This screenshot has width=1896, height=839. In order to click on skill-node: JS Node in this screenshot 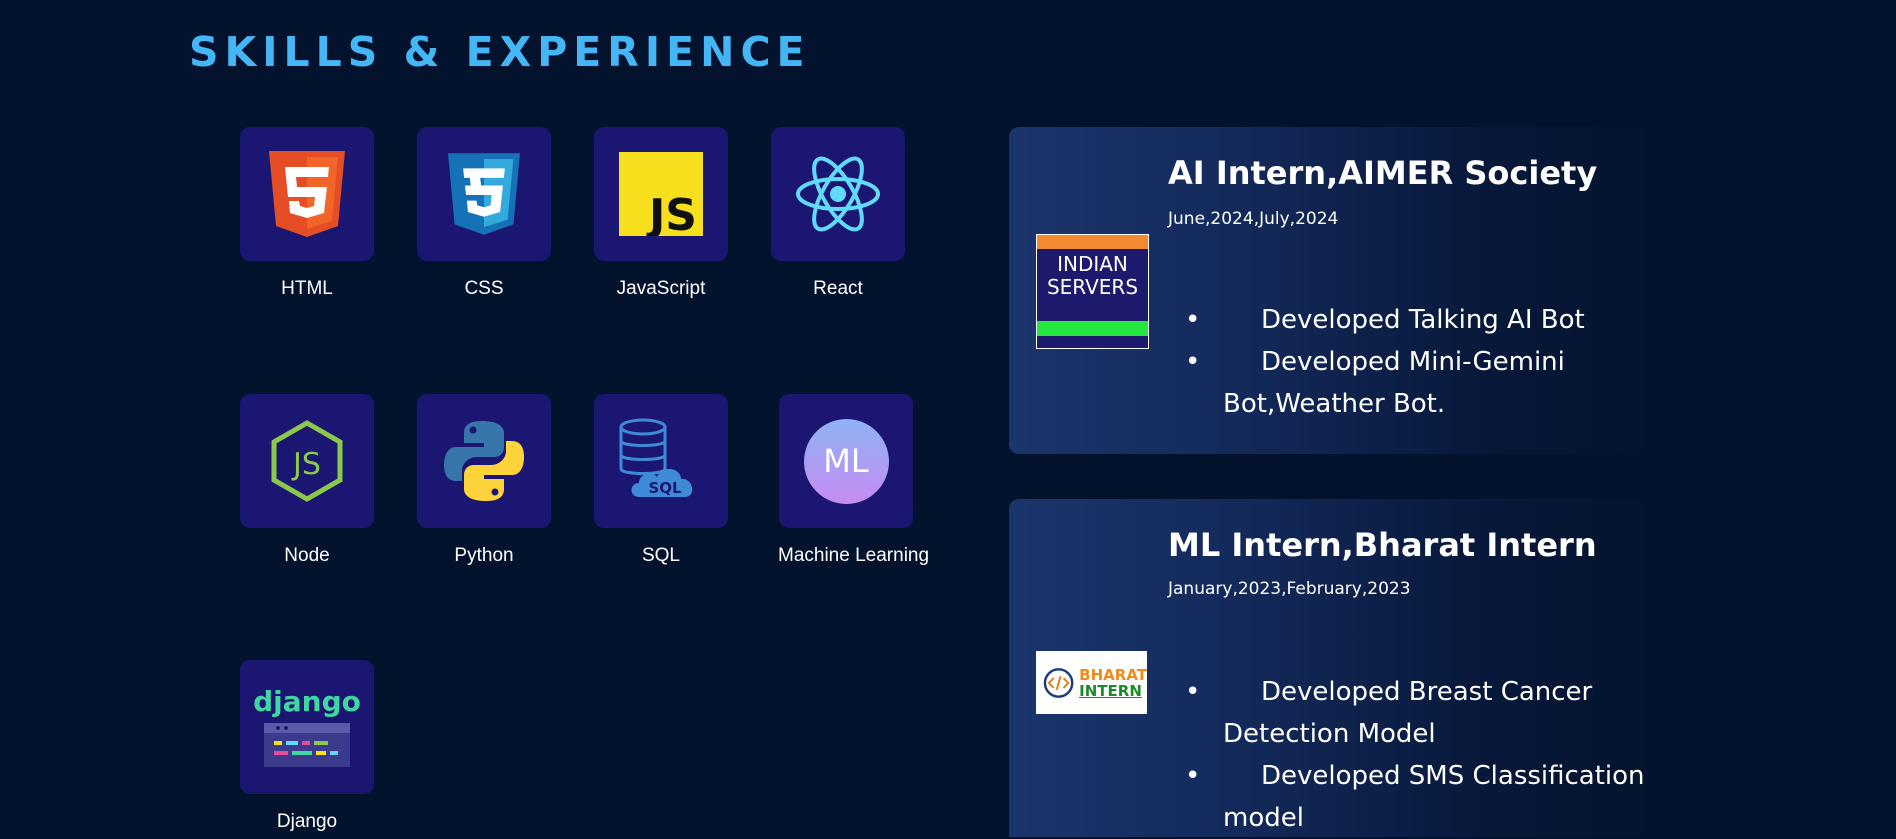, I will do `click(307, 480)`.